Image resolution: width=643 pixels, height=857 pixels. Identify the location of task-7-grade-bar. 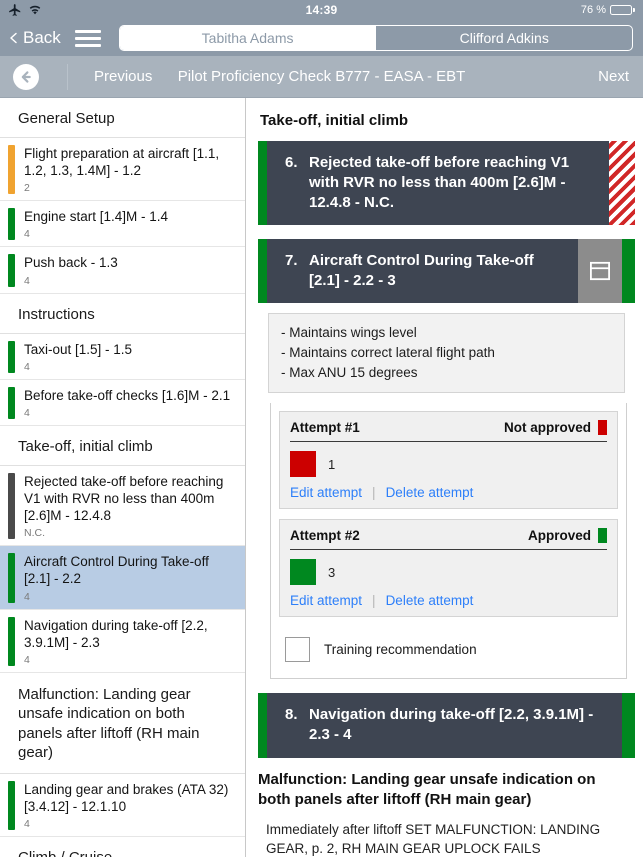
(262, 271).